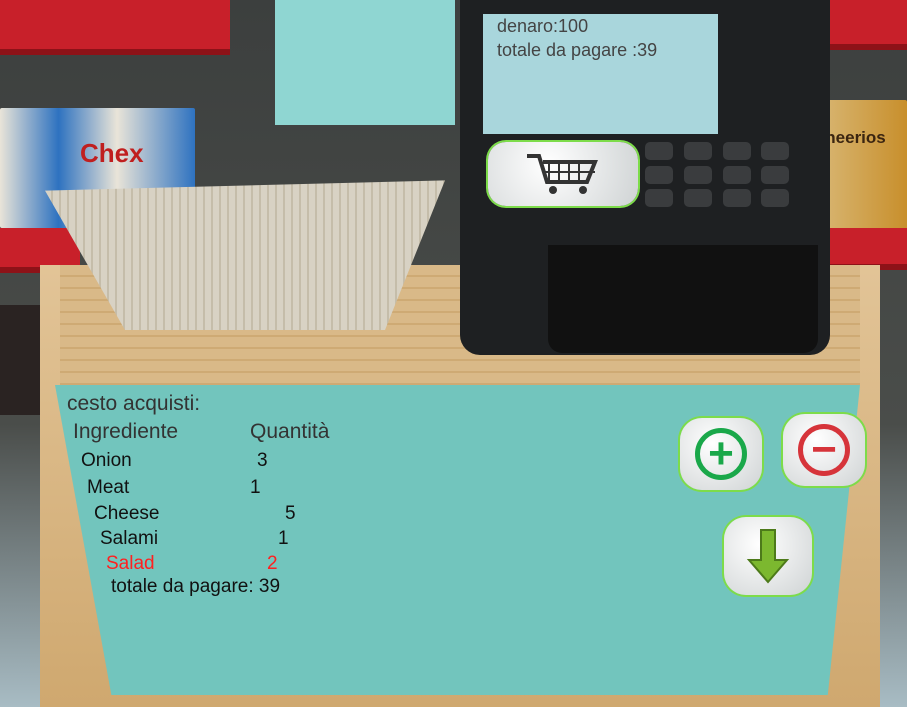  I want to click on shelf-top-left, so click(115, 27).